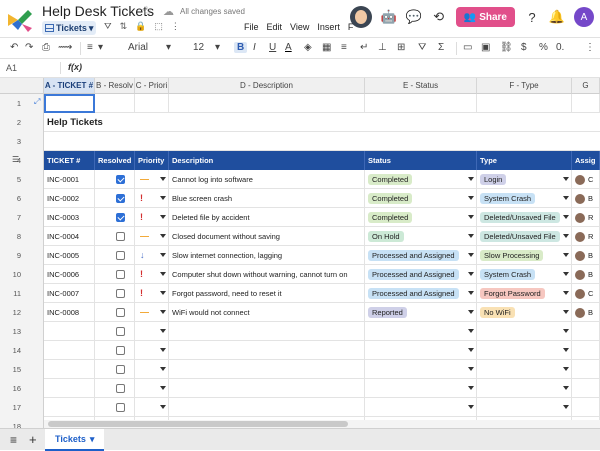 This screenshot has height=451, width=600. I want to click on ticket-id-cell: INC-0003, so click(69, 217).